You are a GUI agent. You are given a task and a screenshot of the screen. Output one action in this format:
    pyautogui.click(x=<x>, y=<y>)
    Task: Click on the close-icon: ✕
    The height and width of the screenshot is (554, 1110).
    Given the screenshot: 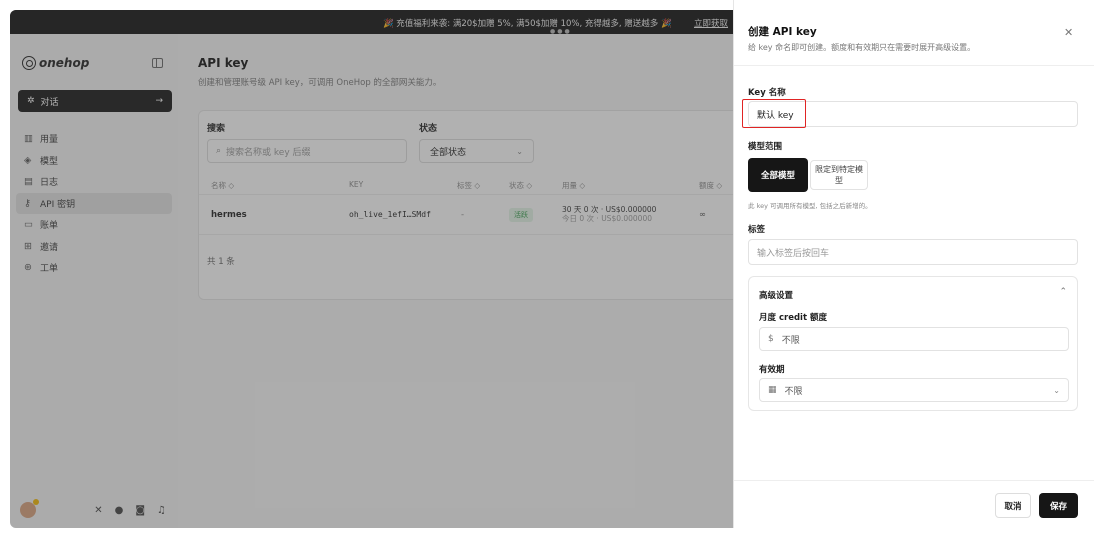 What is the action you would take?
    pyautogui.click(x=1068, y=32)
    